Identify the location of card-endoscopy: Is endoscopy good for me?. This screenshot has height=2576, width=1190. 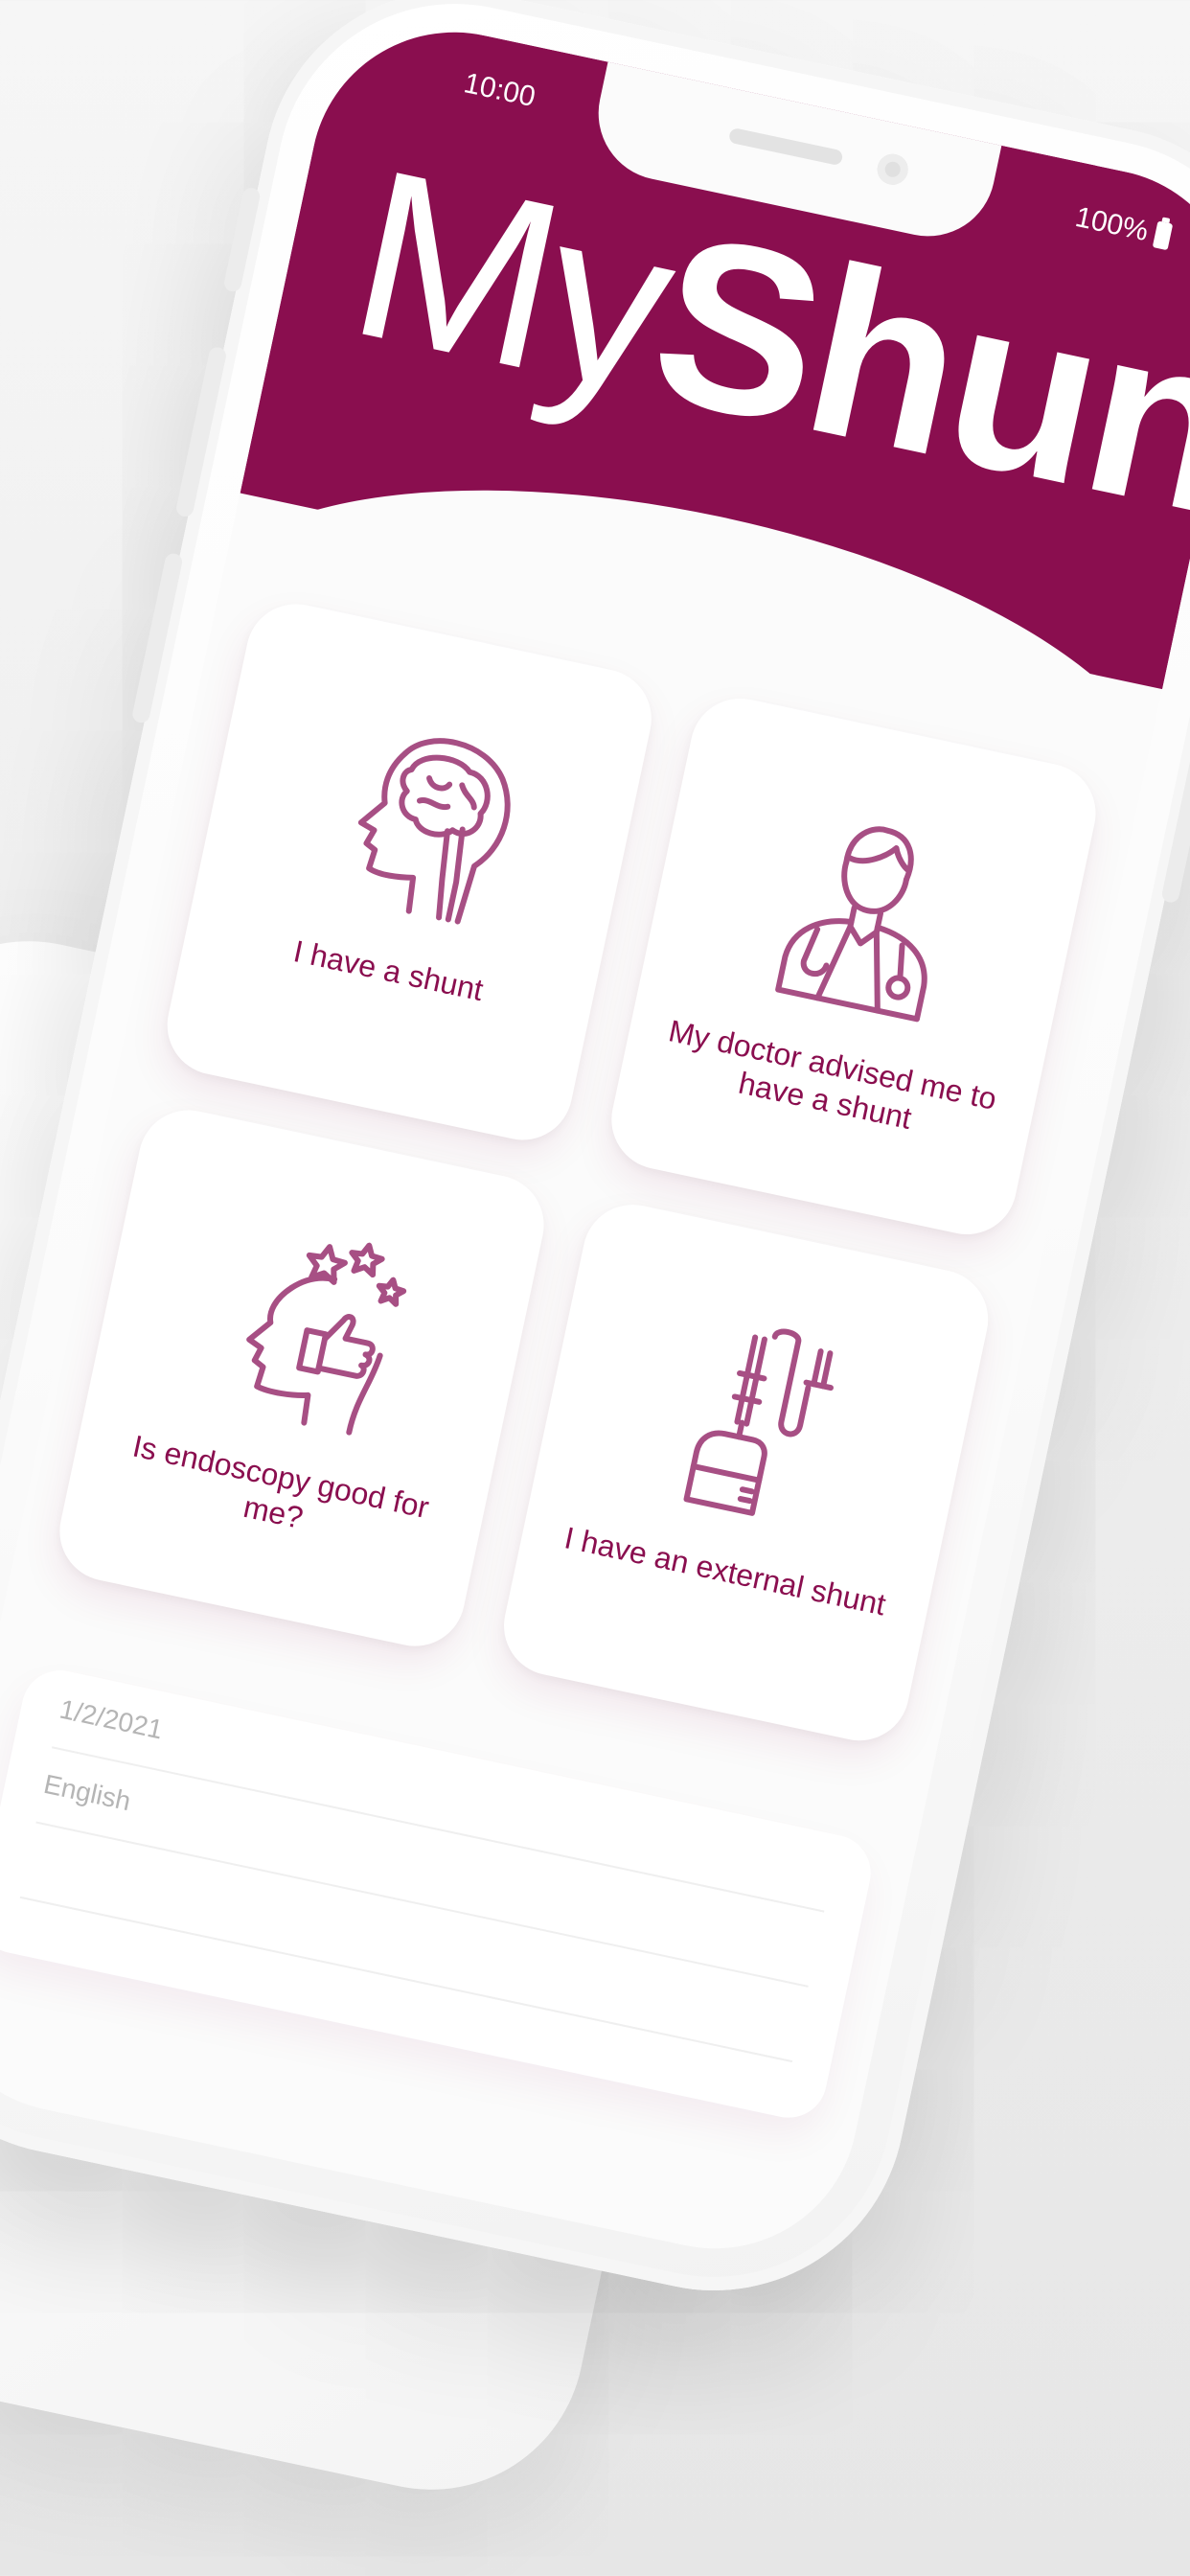
(302, 1378).